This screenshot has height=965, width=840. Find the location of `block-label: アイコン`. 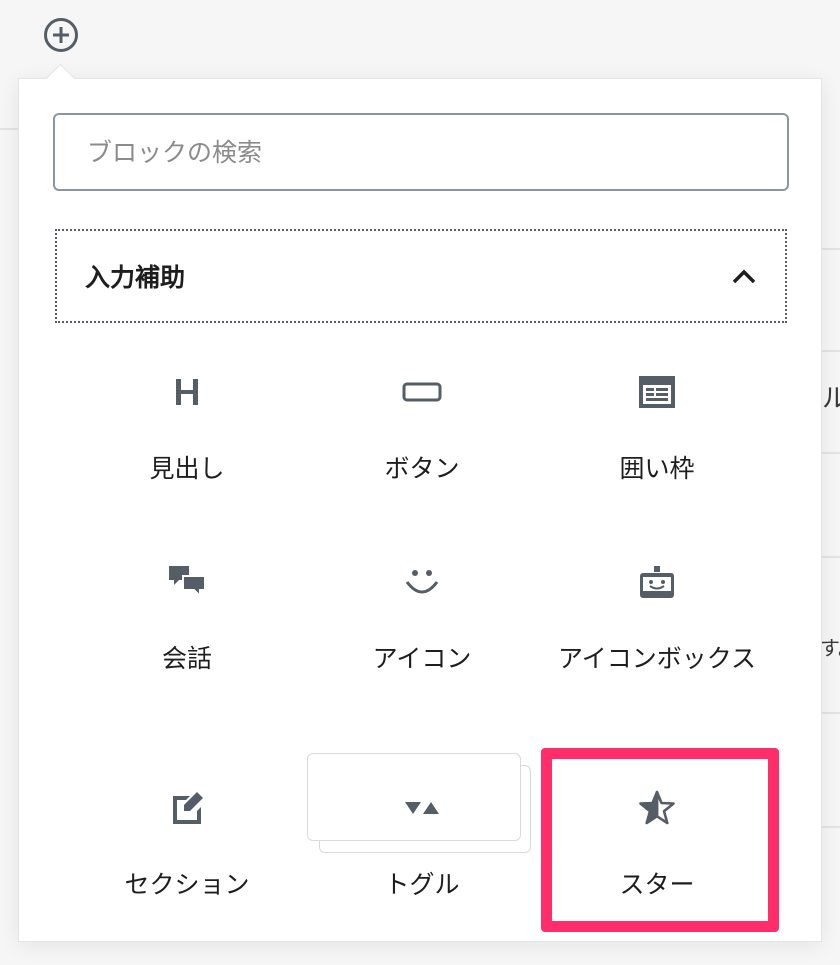

block-label: アイコン is located at coordinates (422, 658).